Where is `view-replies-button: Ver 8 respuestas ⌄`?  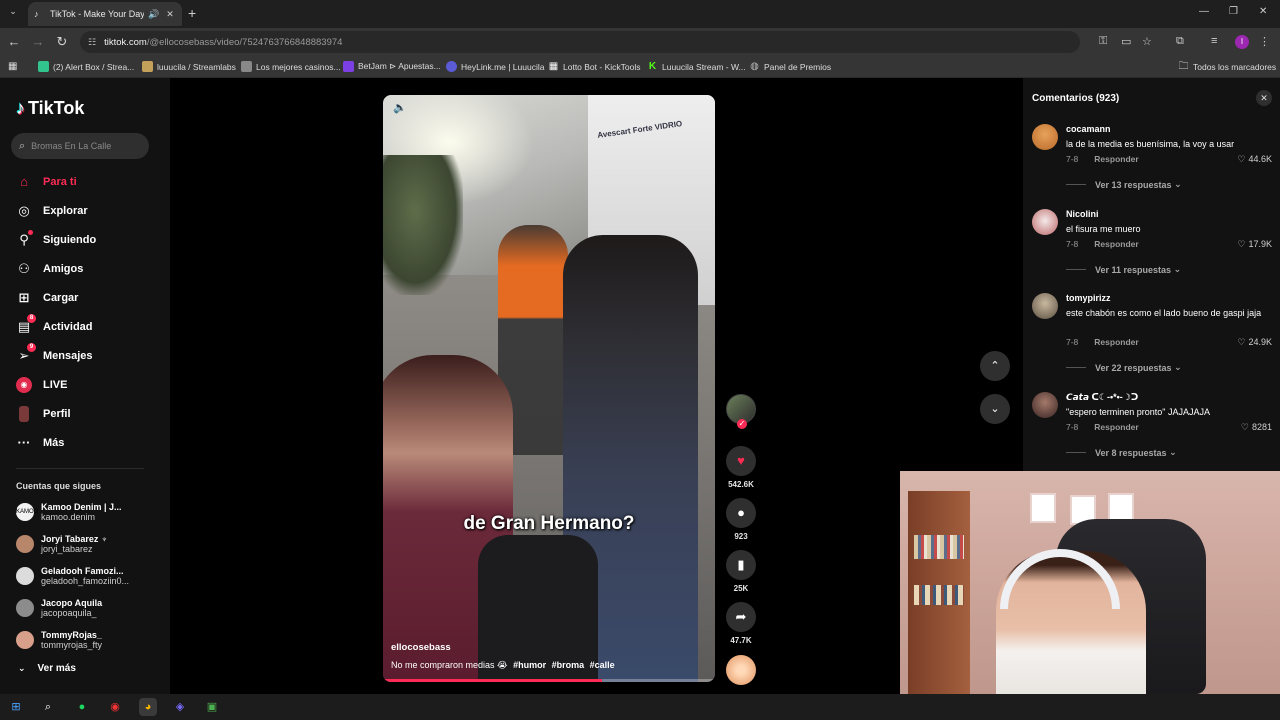 view-replies-button: Ver 8 respuestas ⌄ is located at coordinates (1121, 452).